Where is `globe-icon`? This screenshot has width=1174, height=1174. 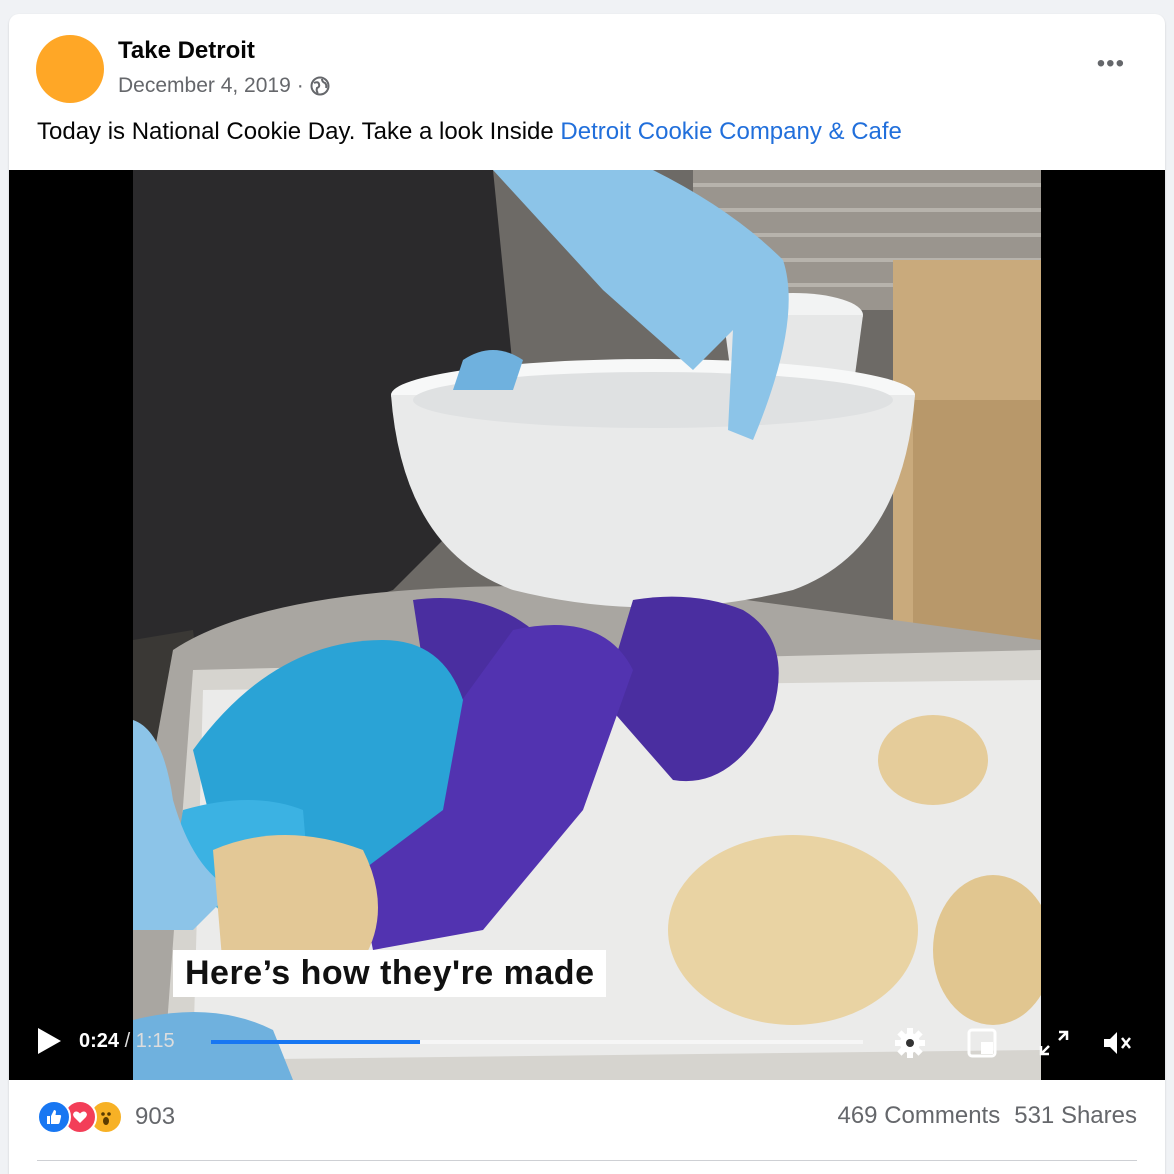
globe-icon is located at coordinates (320, 86).